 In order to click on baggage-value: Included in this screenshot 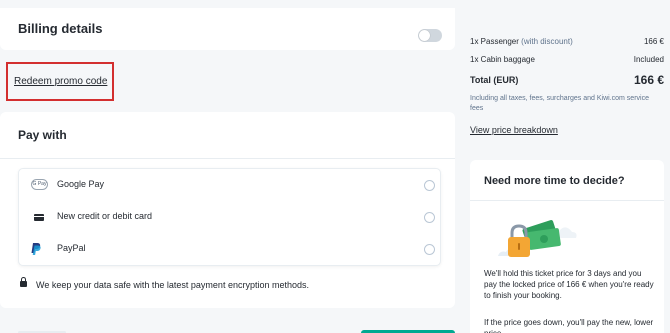, I will do `click(648, 59)`.